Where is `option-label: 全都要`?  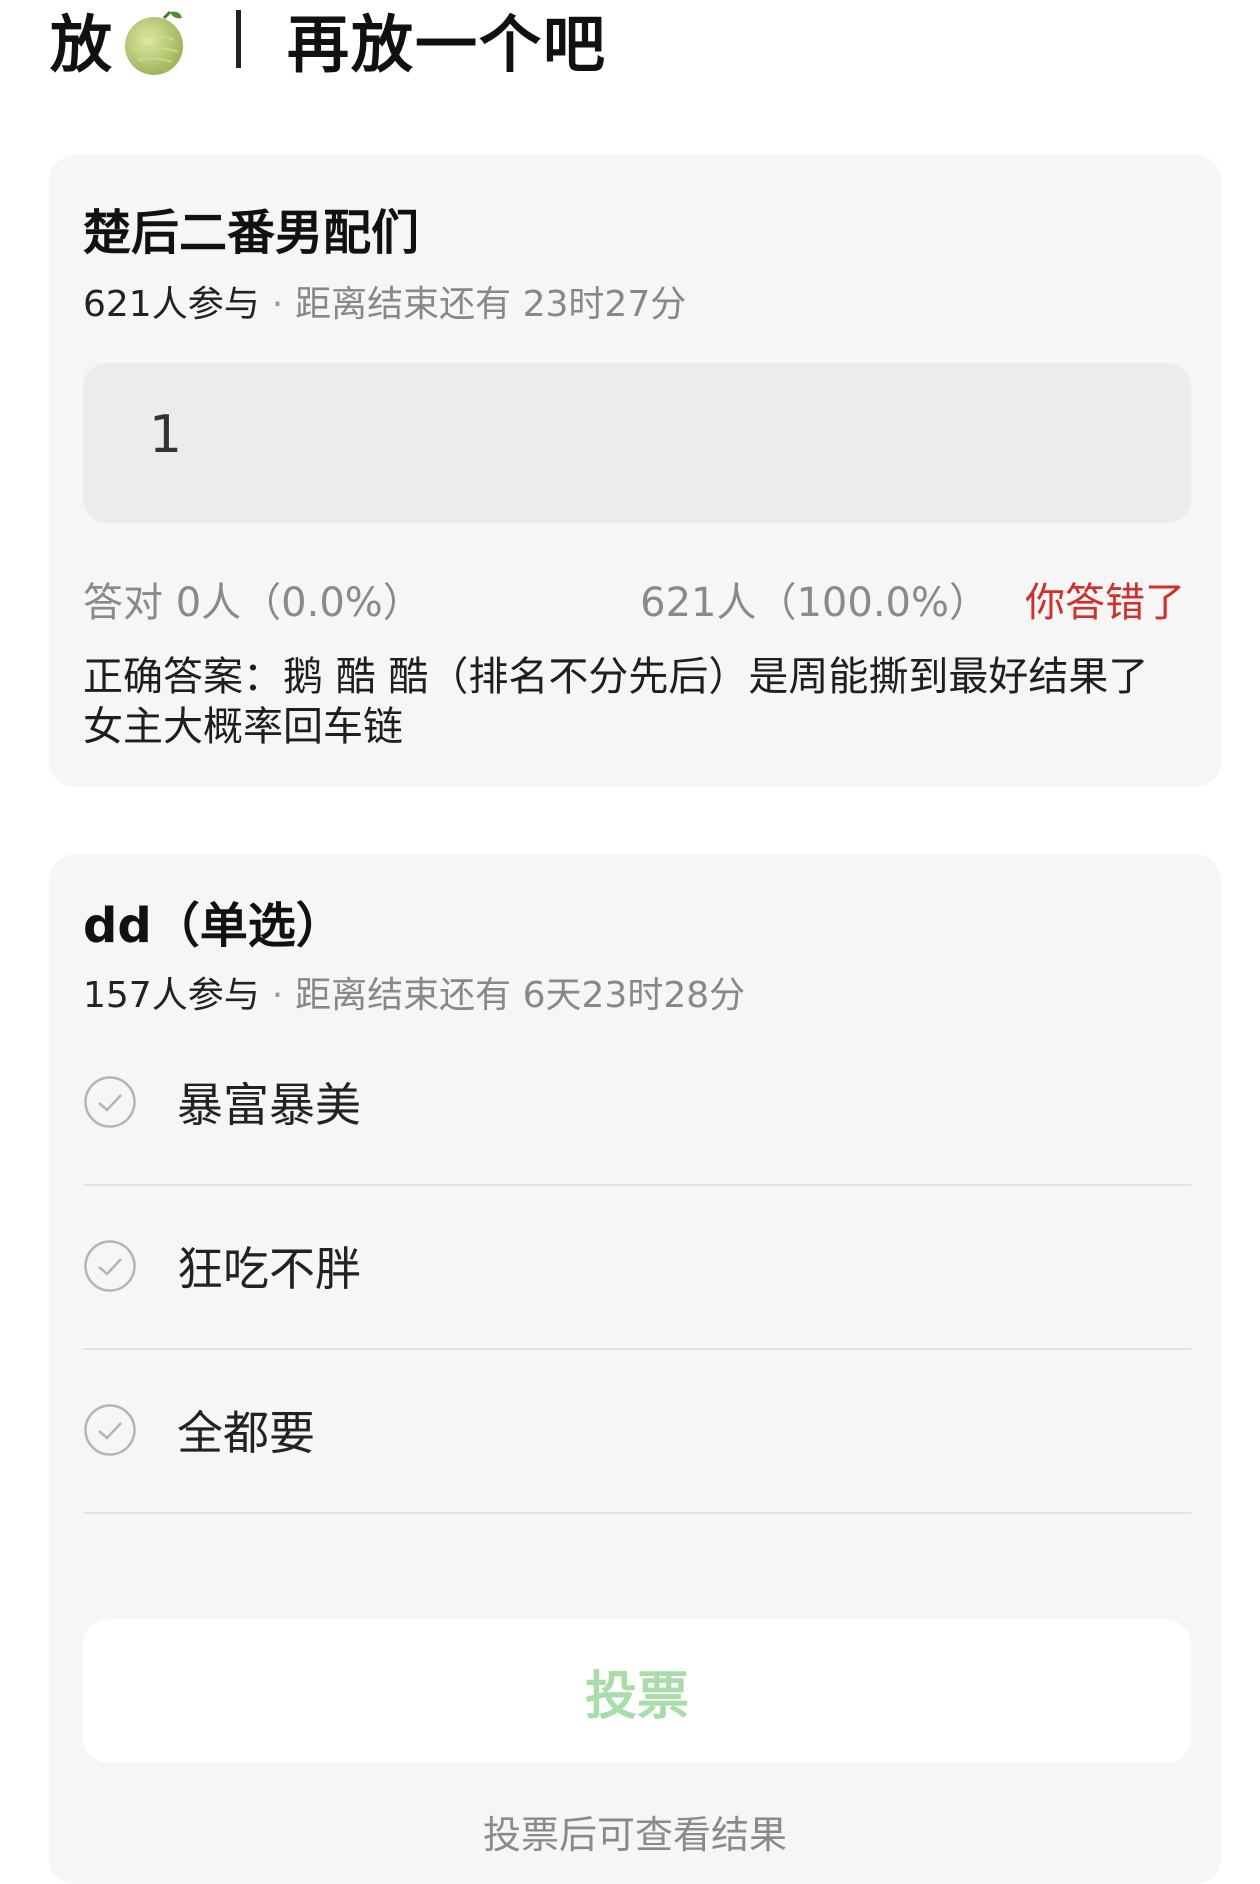
option-label: 全都要 is located at coordinates (246, 1433).